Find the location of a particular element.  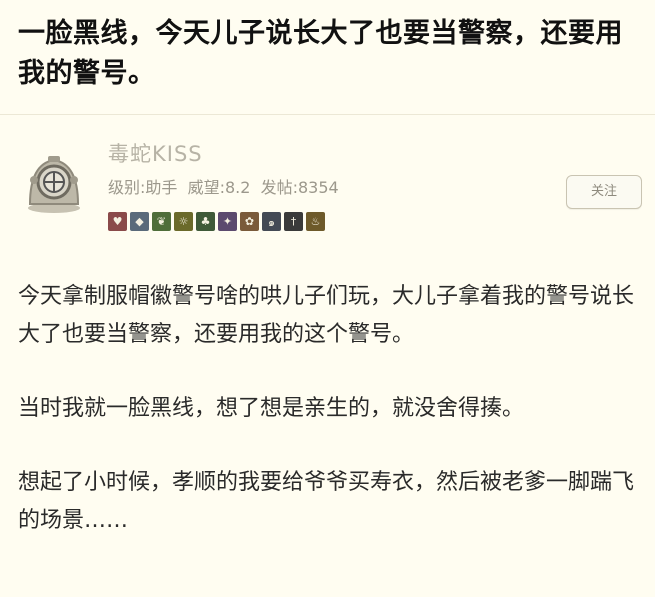

headline: 一脸黑线，今天儿子说长大了也要当警察，还要用我的警号。 is located at coordinates (320, 53).